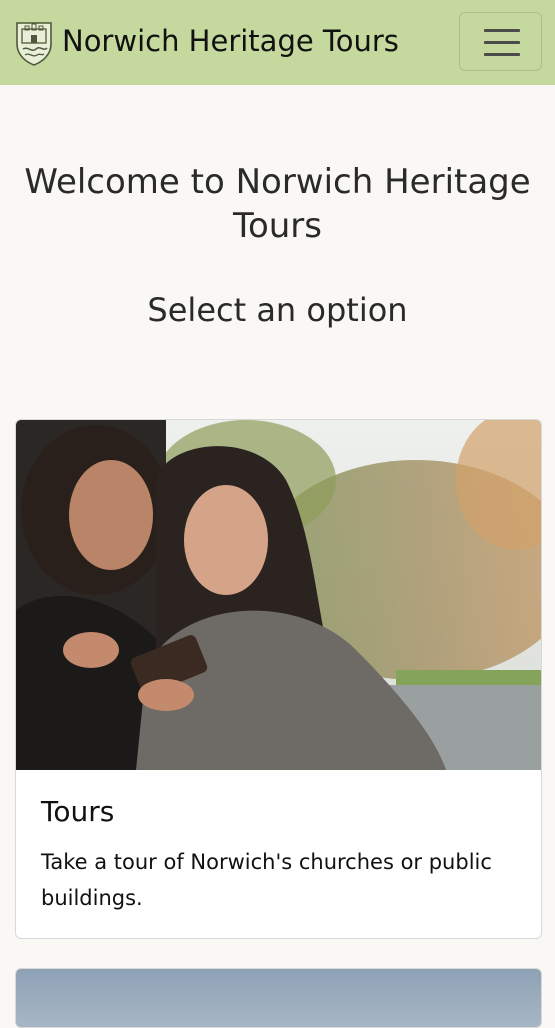 The image size is (555, 1028). I want to click on brand-title: Norwich Heritage Tours, so click(230, 41).